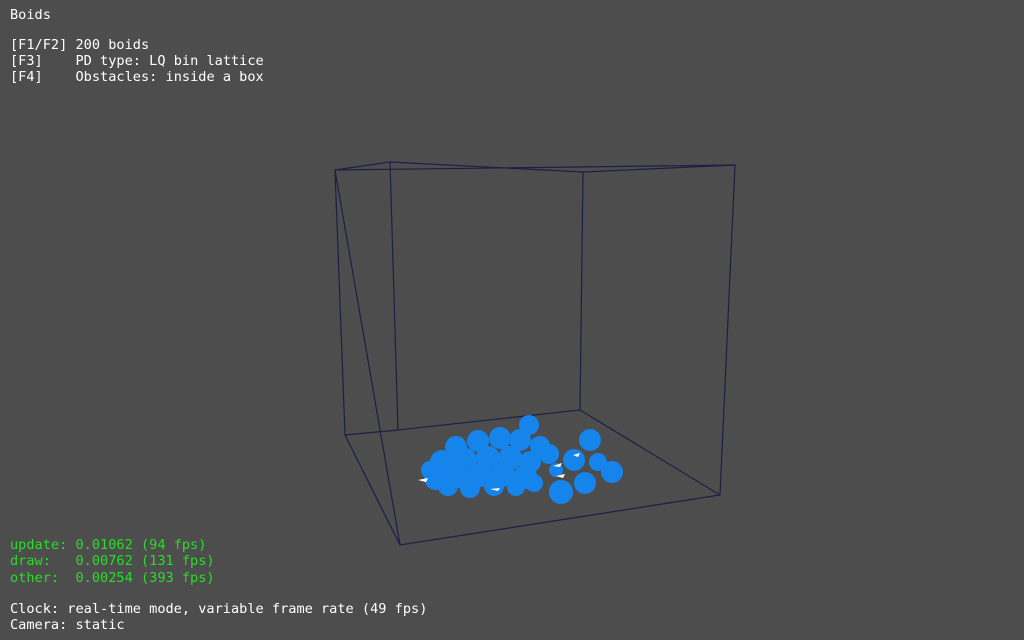 This screenshot has height=640, width=1024. Describe the element at coordinates (145, 578) in the screenshot. I see `timing-value: 0.00254 (393 fps)` at that location.